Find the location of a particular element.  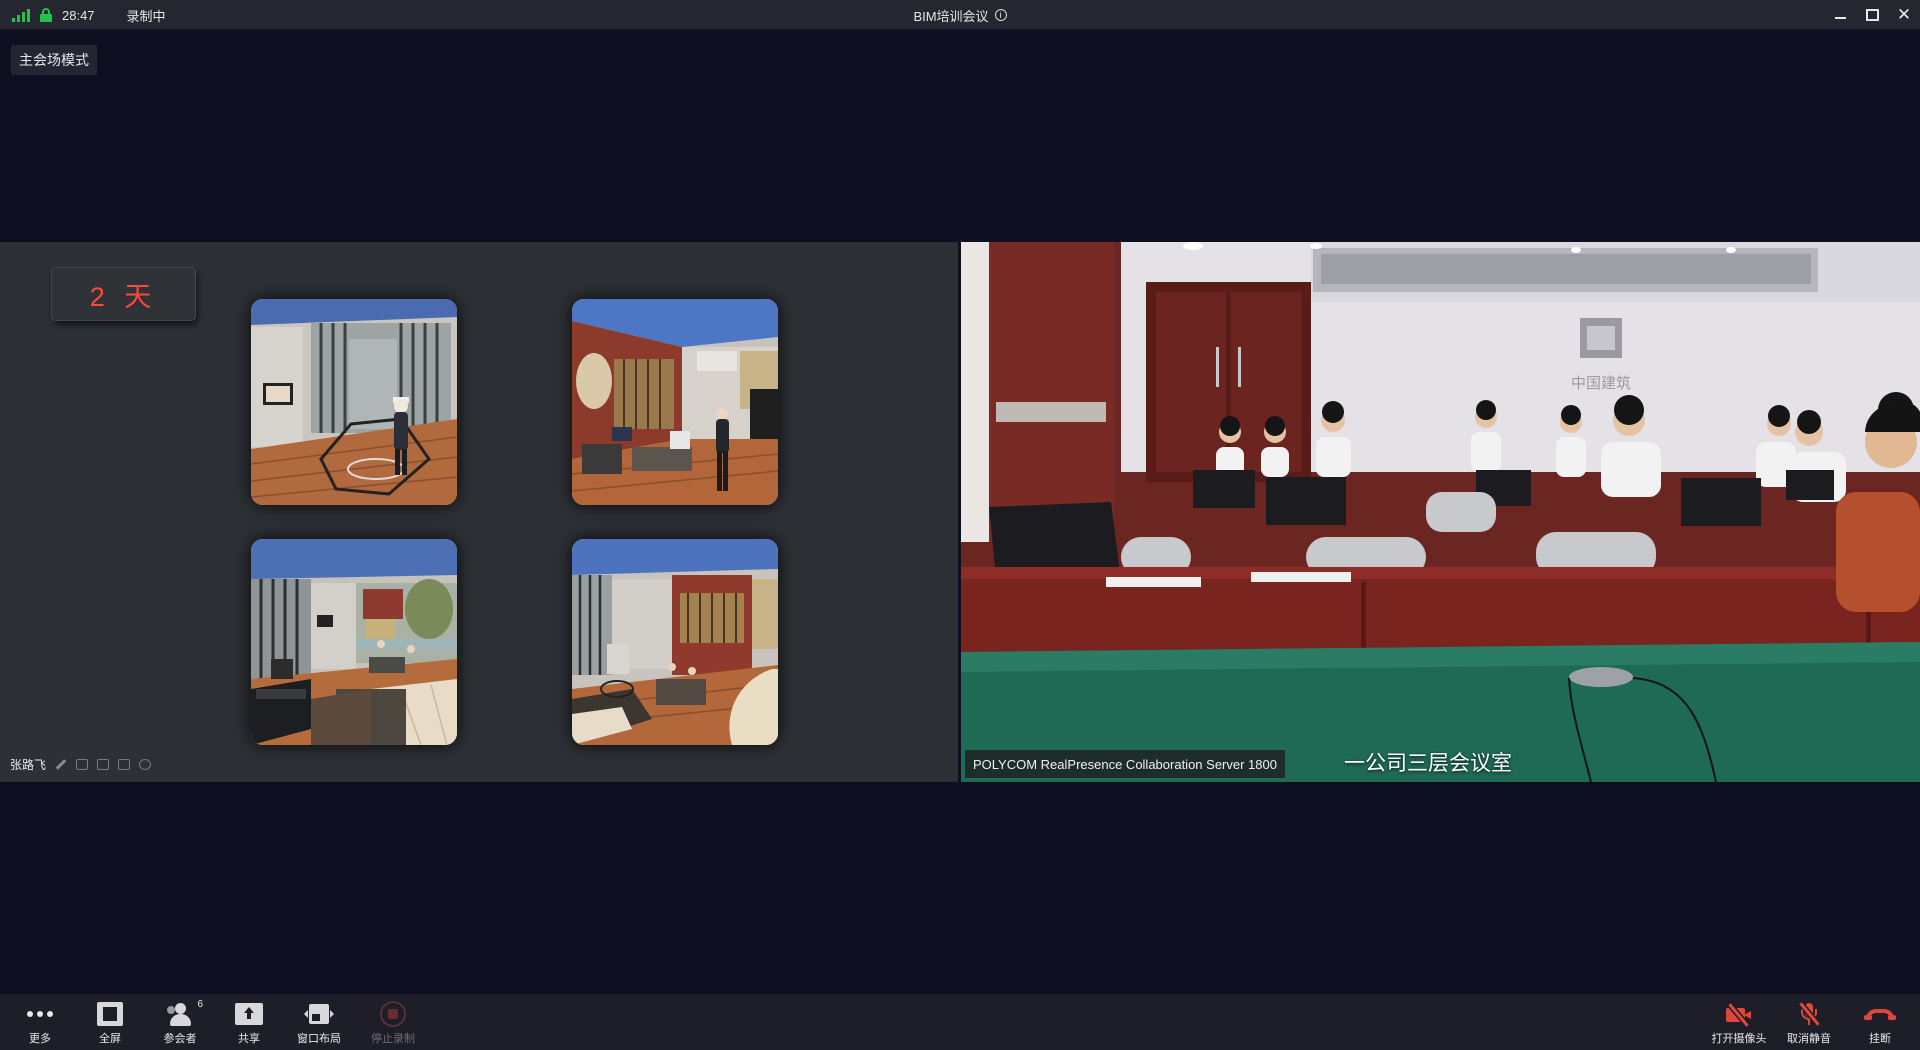

minimize-button is located at coordinates (1840, 15).